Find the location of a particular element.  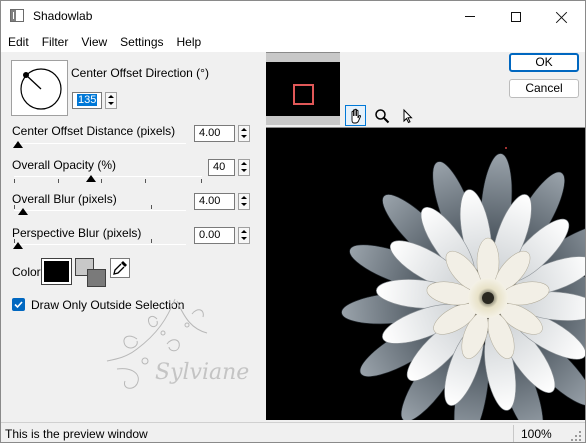

perspective-slider is located at coordinates (100, 244).